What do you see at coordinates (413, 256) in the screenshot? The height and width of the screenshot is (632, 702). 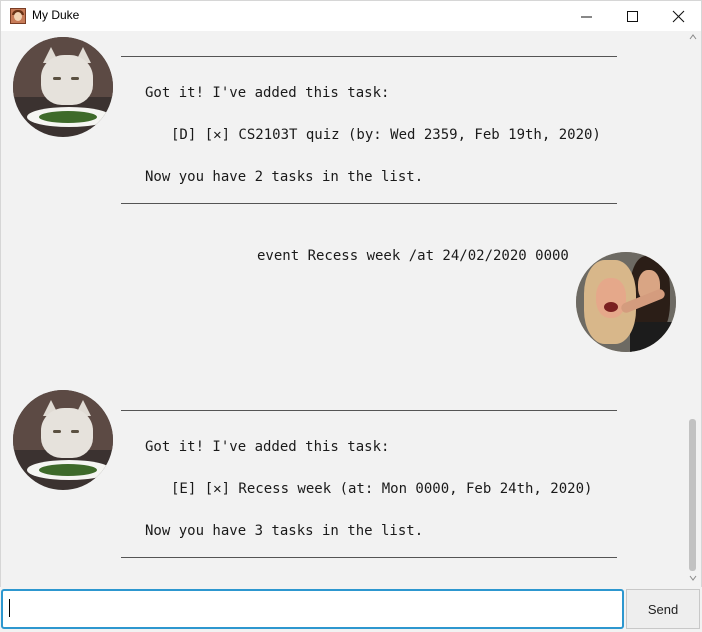 I see `user-message: event Recess week /at 24/02/2020 0000` at bounding box center [413, 256].